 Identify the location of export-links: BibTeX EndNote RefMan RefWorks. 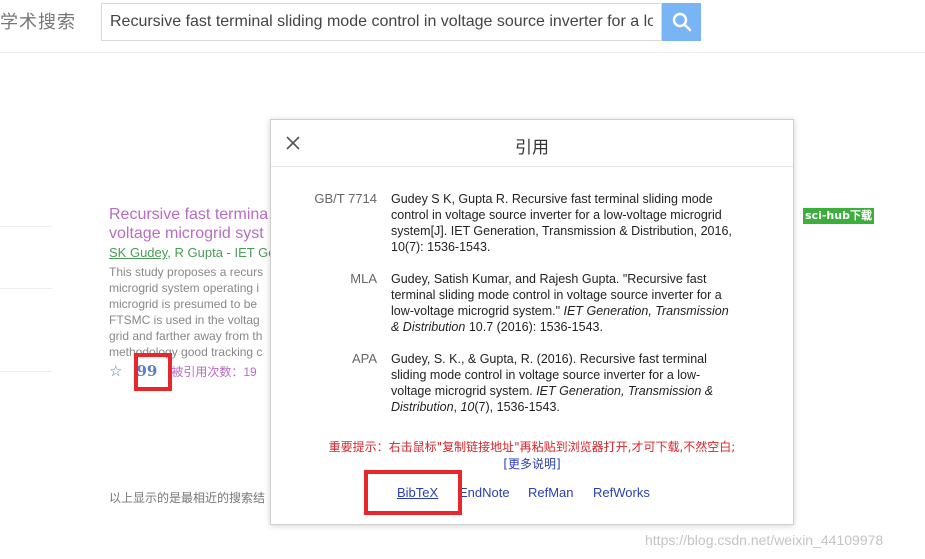
(532, 494).